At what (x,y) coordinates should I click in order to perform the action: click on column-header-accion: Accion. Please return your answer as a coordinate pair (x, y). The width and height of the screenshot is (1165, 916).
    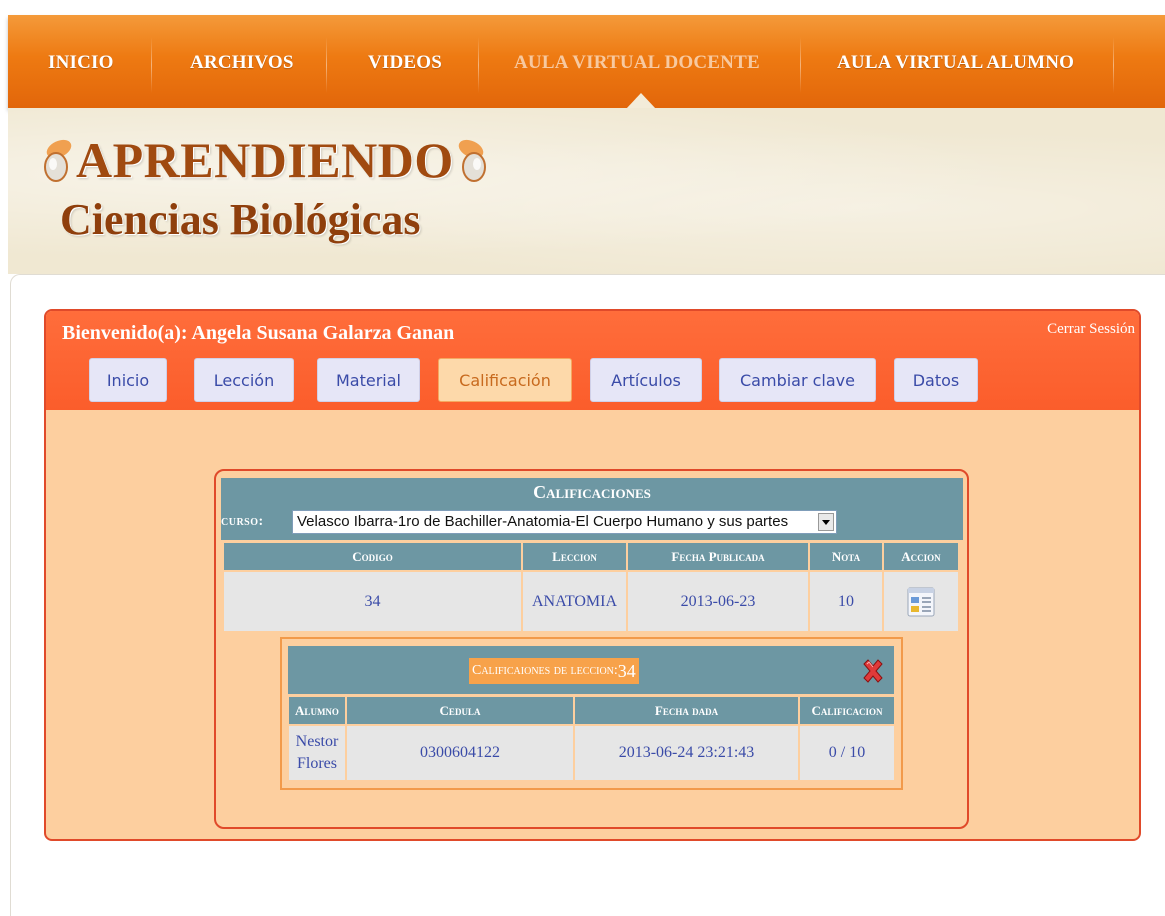
    Looking at the image, I should click on (921, 556).